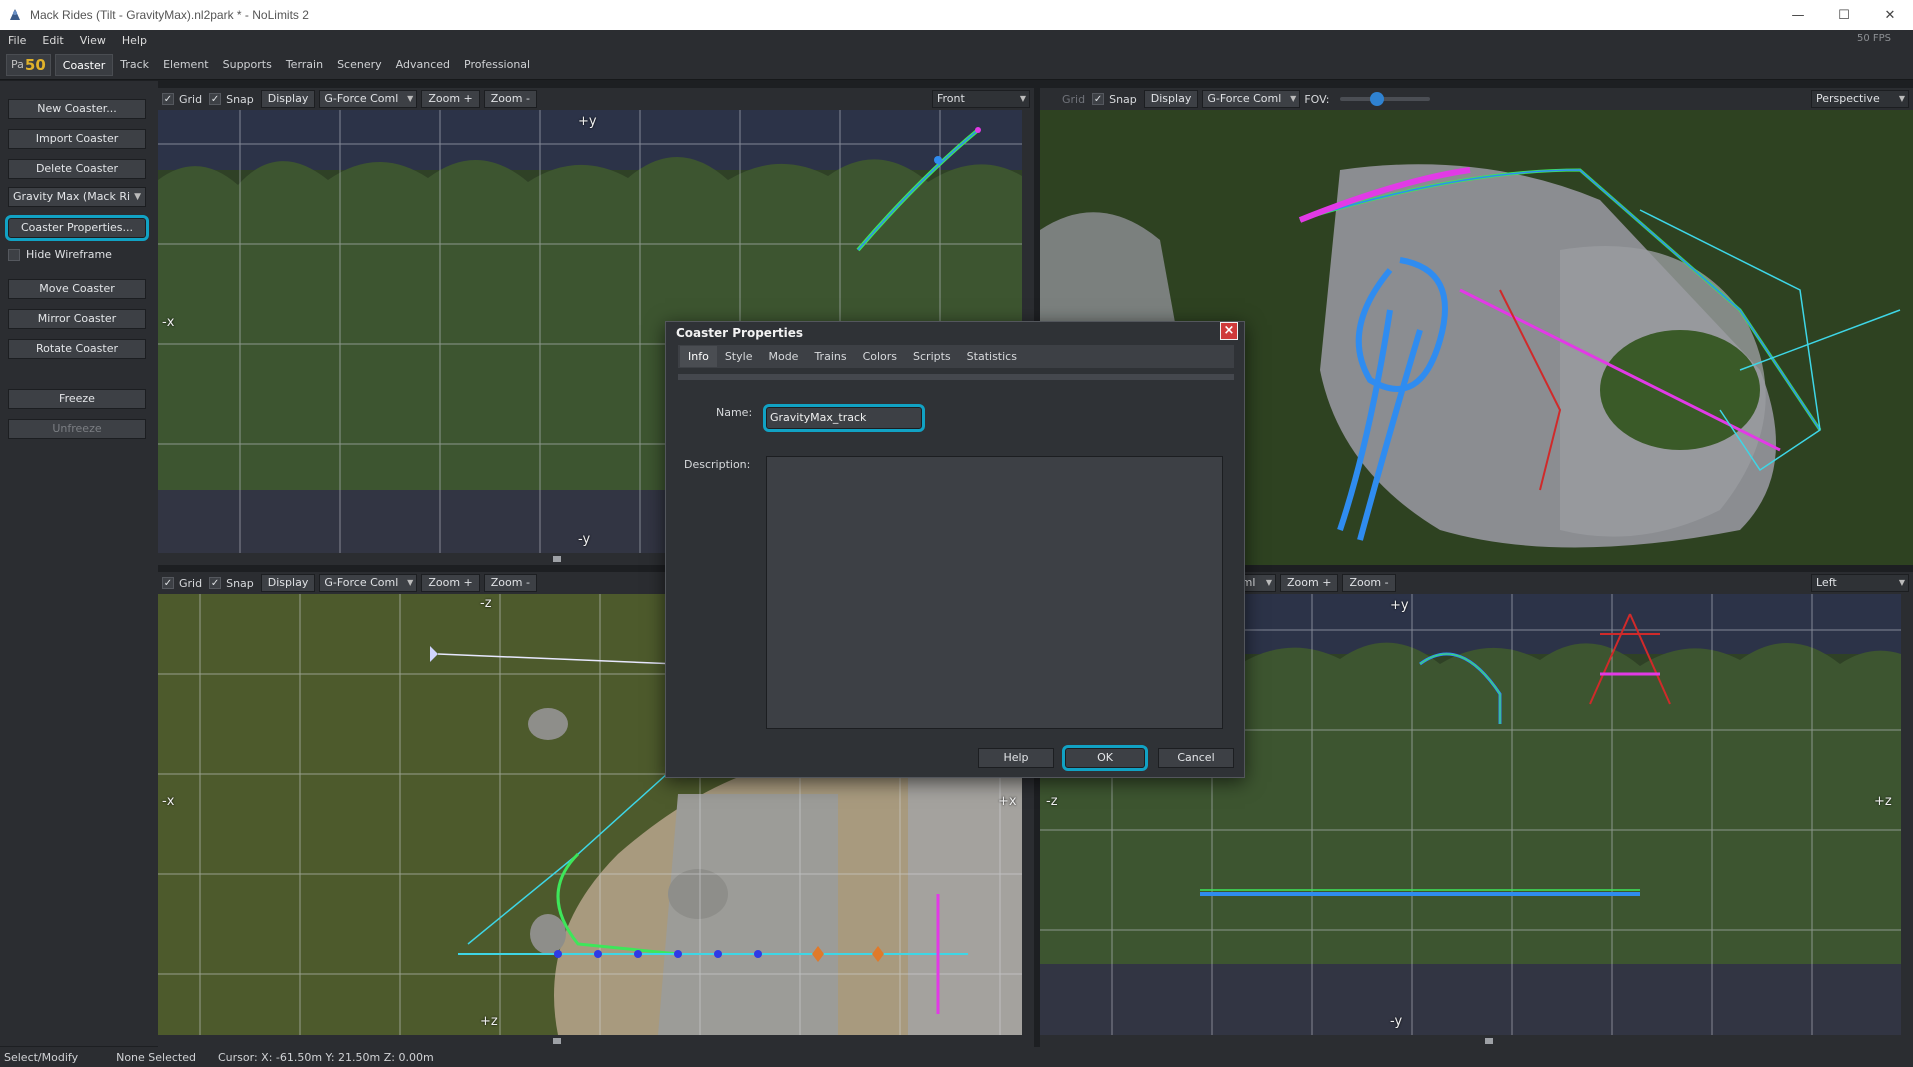 The image size is (1913, 1067). What do you see at coordinates (156, 1057) in the screenshot?
I see `status-selection: None Selected` at bounding box center [156, 1057].